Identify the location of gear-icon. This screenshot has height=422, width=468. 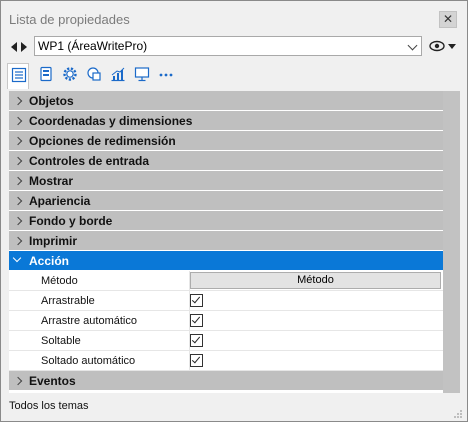
(70, 74).